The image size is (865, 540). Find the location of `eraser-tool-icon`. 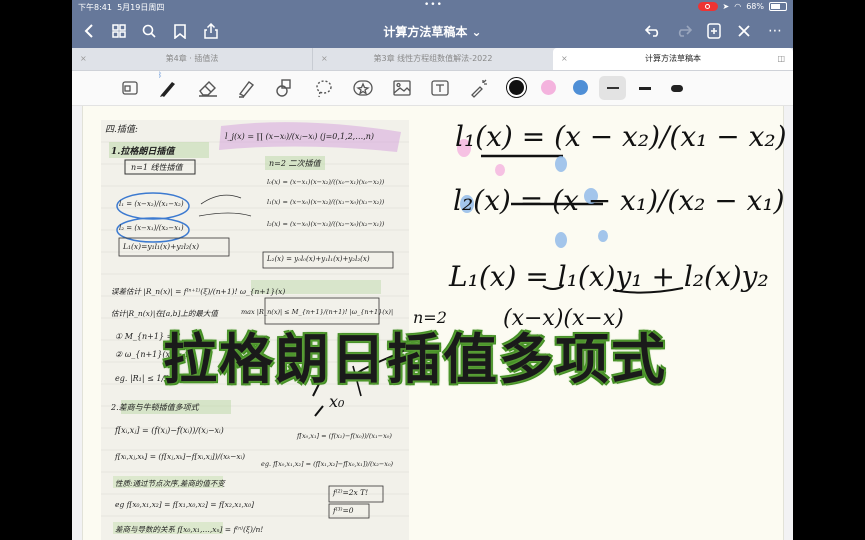

eraser-tool-icon is located at coordinates (208, 88).